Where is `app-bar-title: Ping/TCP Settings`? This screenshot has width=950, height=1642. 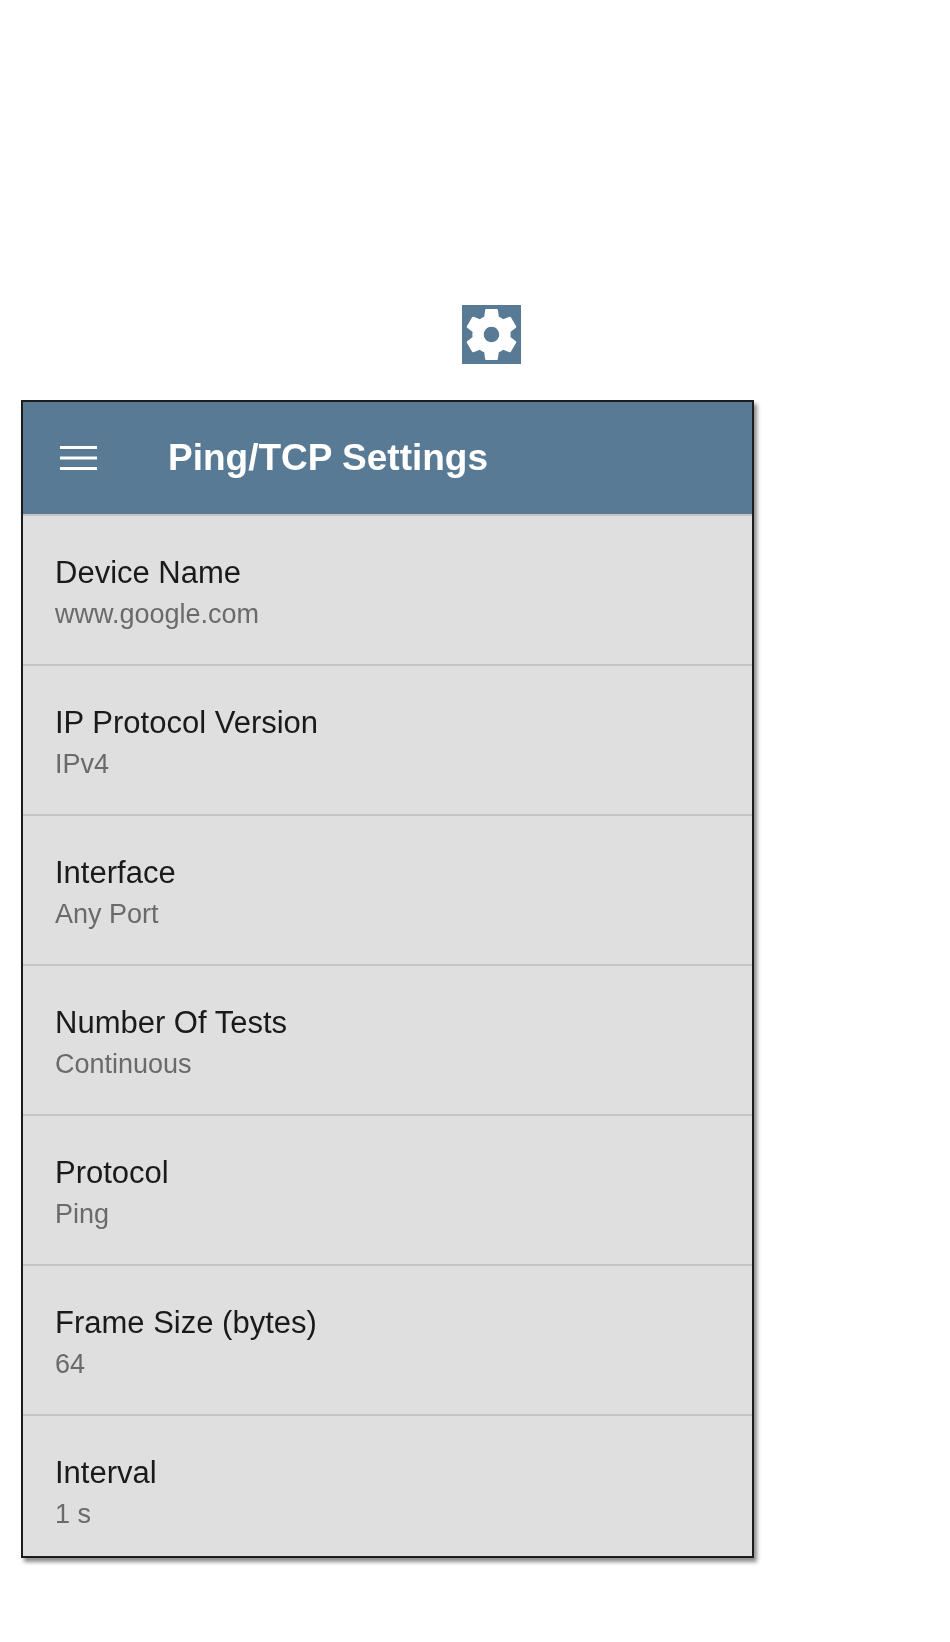 app-bar-title: Ping/TCP Settings is located at coordinates (328, 458).